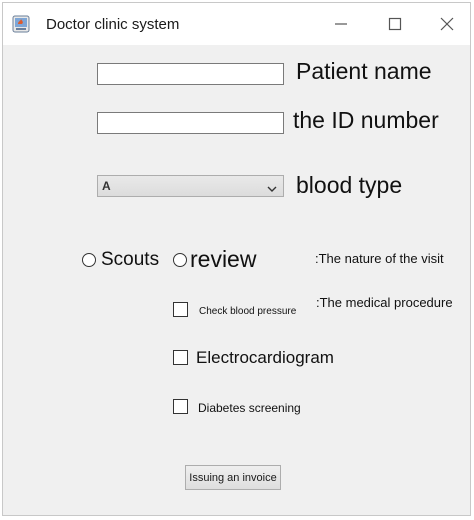 The height and width of the screenshot is (520, 474). I want to click on maximize-icon, so click(395, 24).